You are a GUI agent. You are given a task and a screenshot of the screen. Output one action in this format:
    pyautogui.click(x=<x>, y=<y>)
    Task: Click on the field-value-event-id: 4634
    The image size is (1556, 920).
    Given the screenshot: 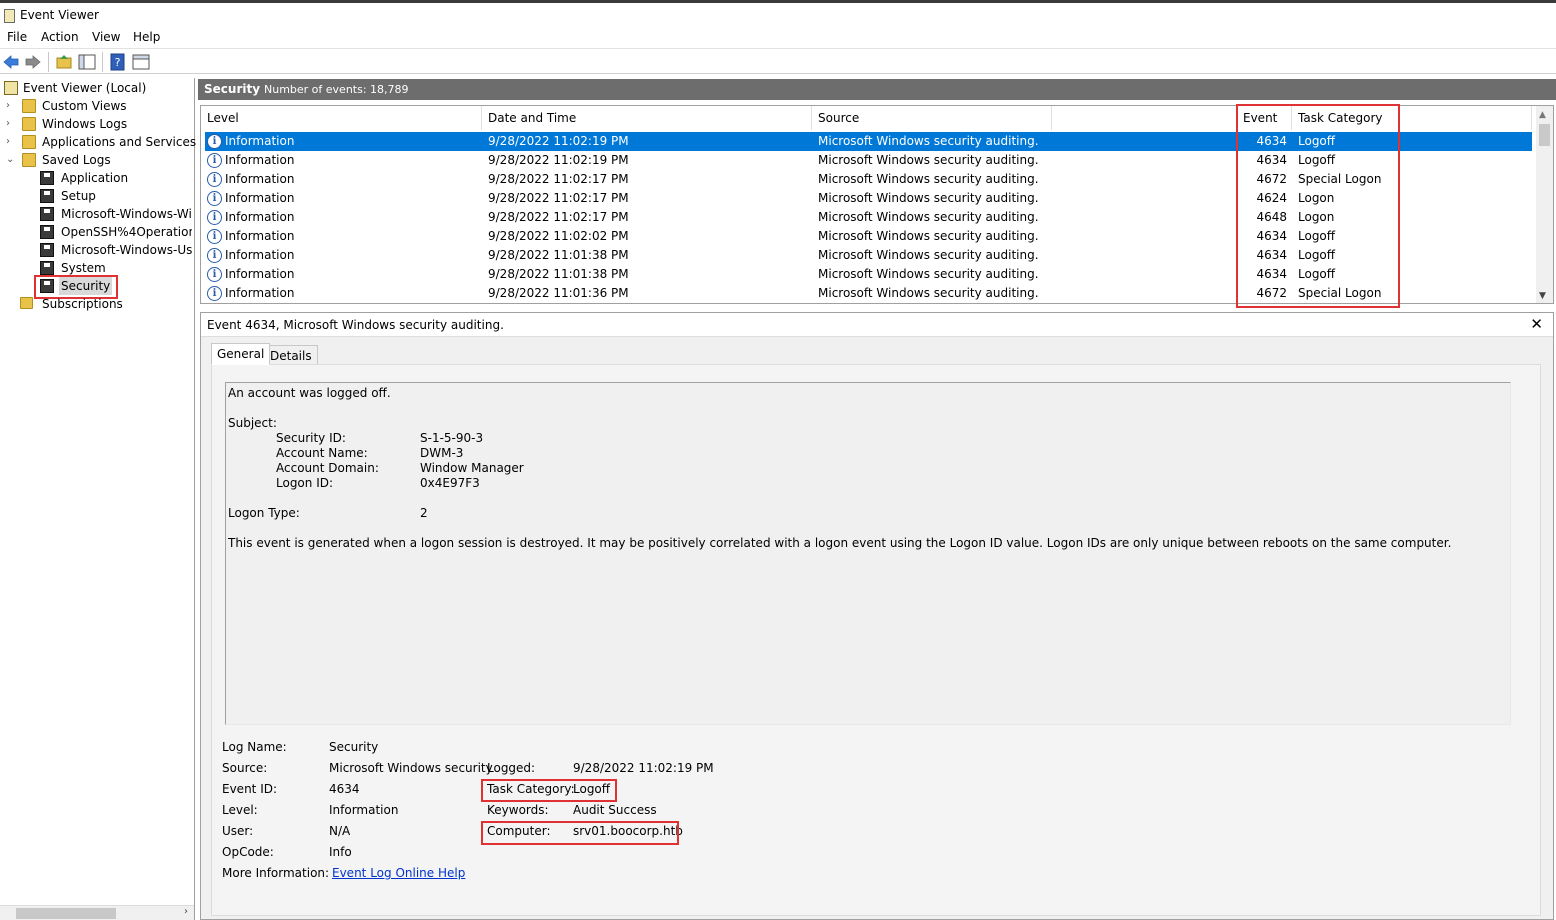 What is the action you would take?
    pyautogui.click(x=344, y=789)
    